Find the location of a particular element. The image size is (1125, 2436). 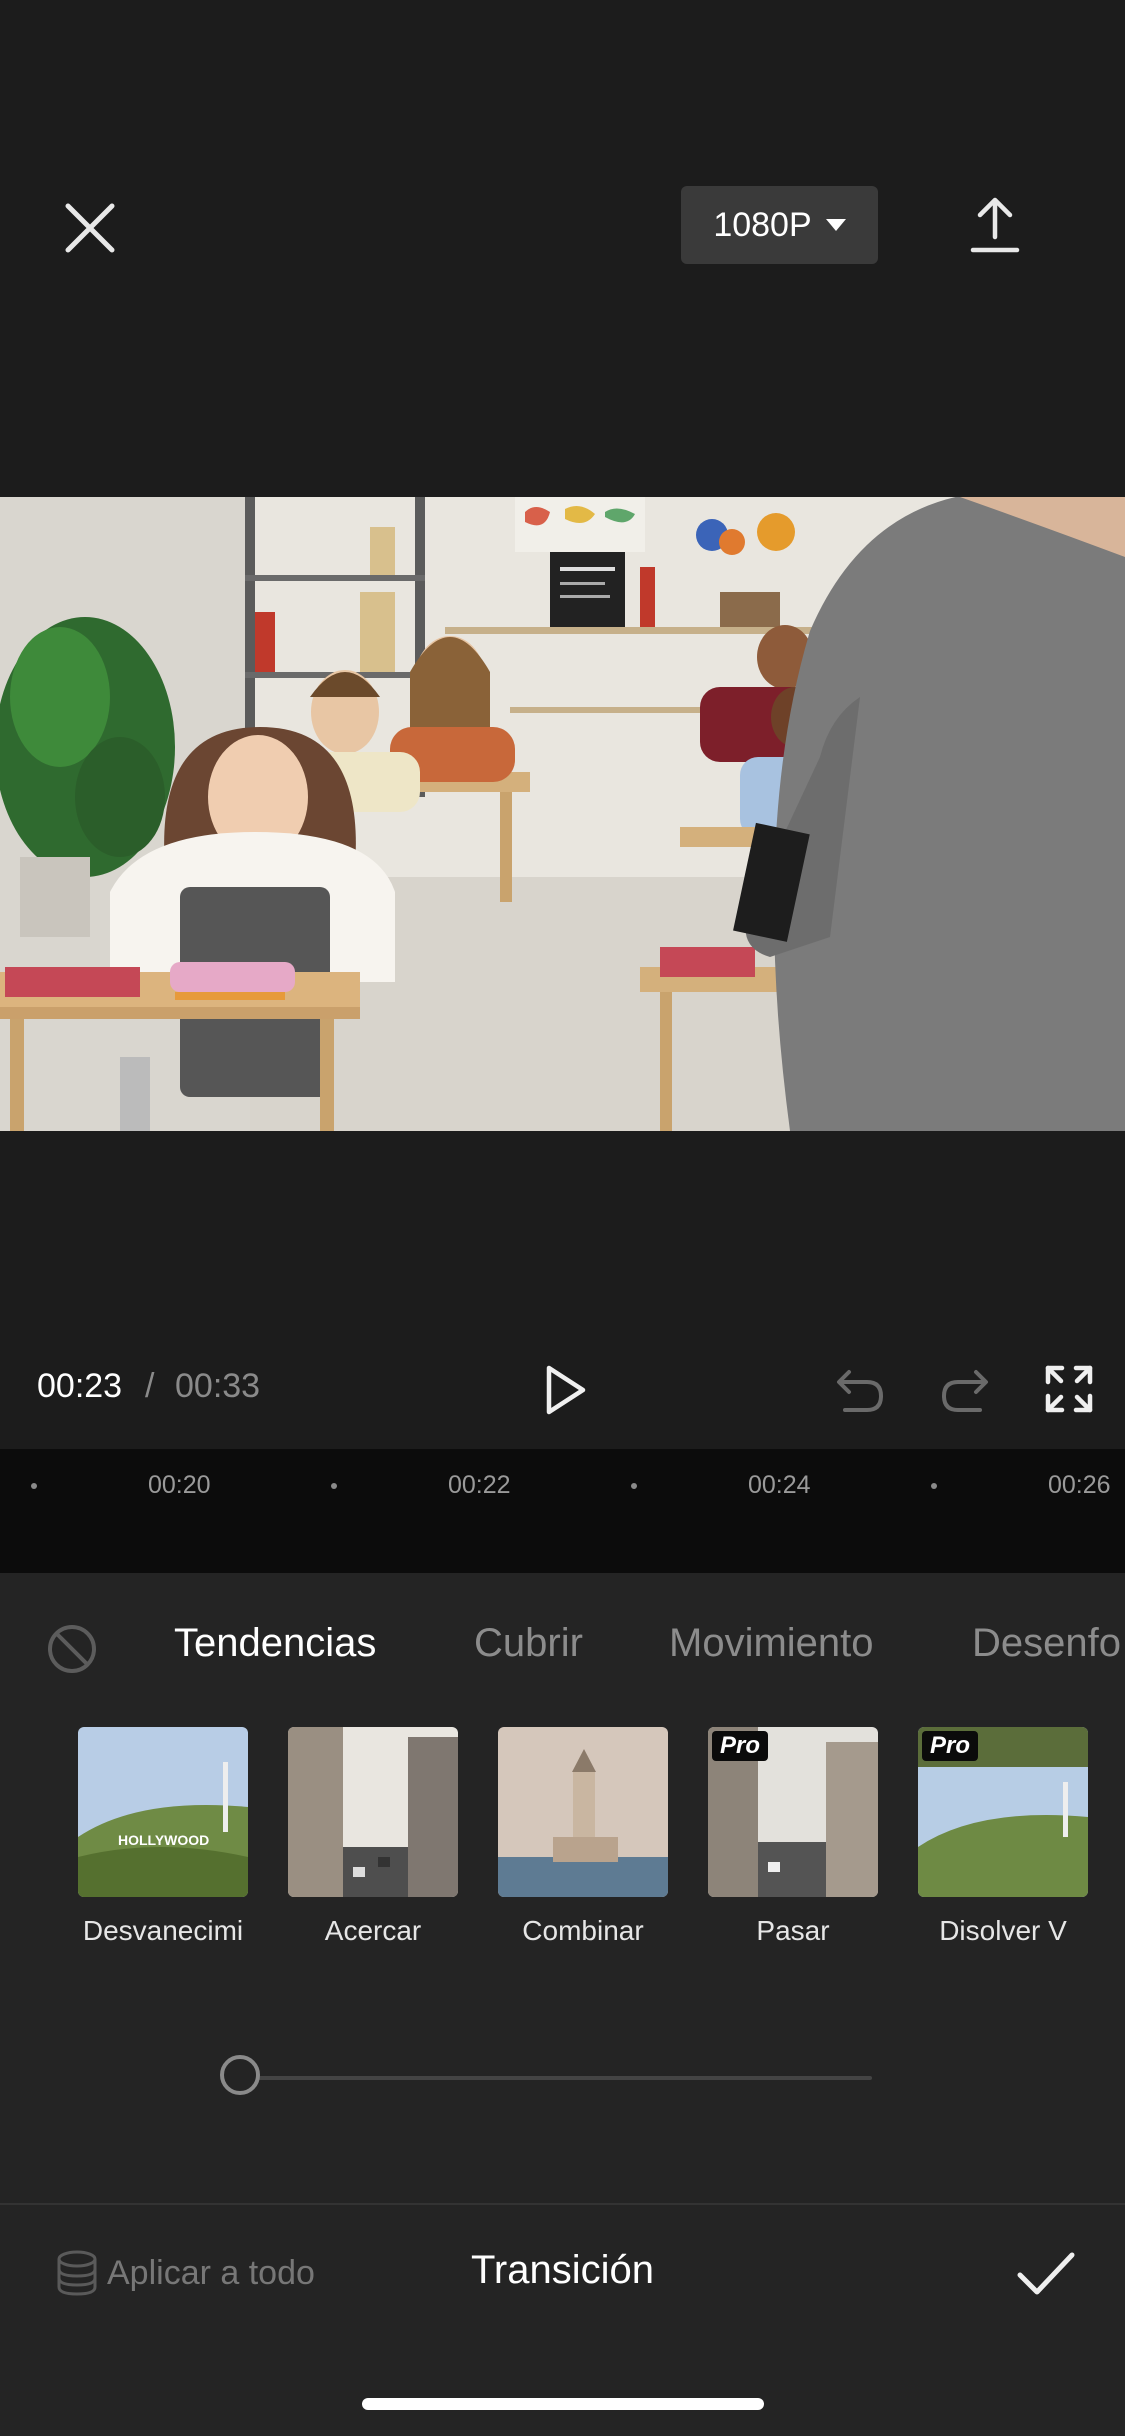

close-button is located at coordinates (90, 228).